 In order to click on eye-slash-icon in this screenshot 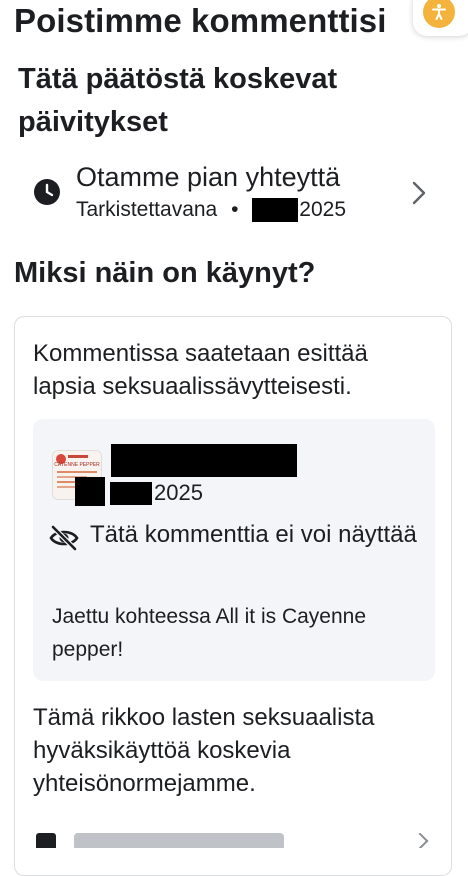, I will do `click(64, 540)`.